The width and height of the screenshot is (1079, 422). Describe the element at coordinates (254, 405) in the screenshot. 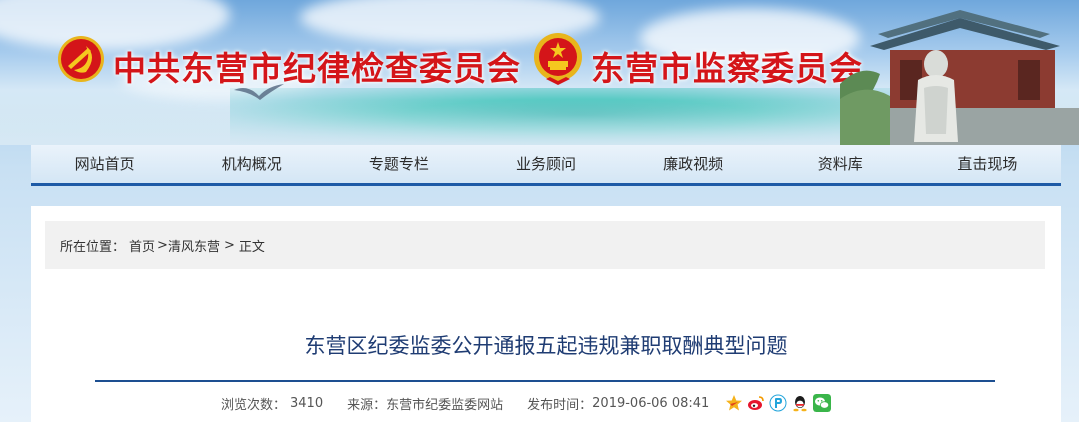

I see `views-label: 浏览次数：` at that location.